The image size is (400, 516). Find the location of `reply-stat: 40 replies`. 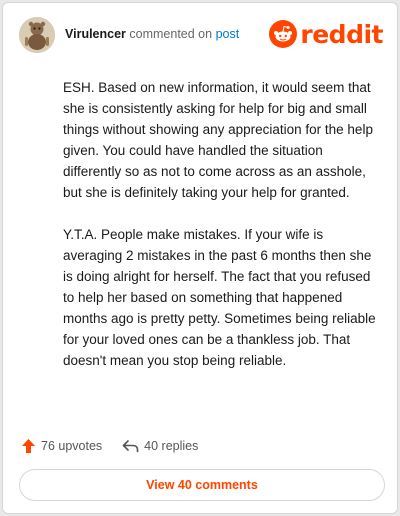

reply-stat: 40 replies is located at coordinates (160, 446).